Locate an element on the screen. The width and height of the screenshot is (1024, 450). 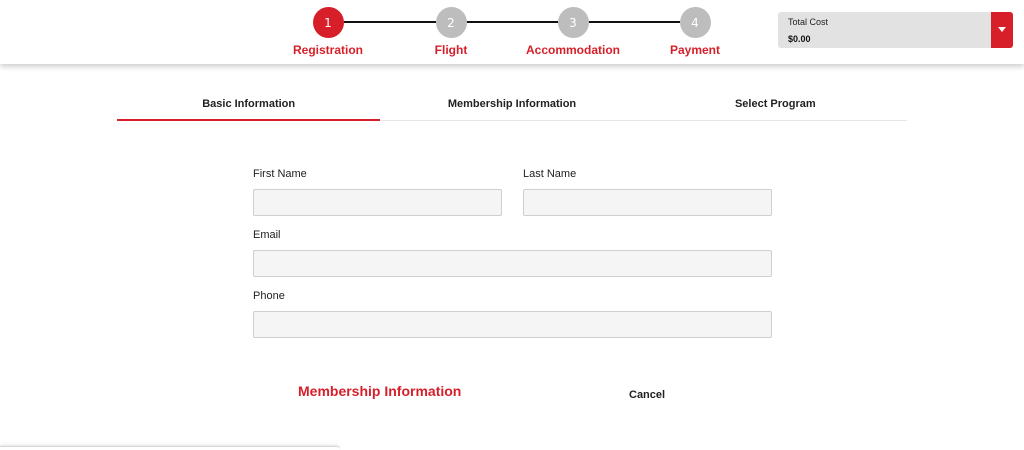
tab-select-program: Select Program is located at coordinates (775, 103).